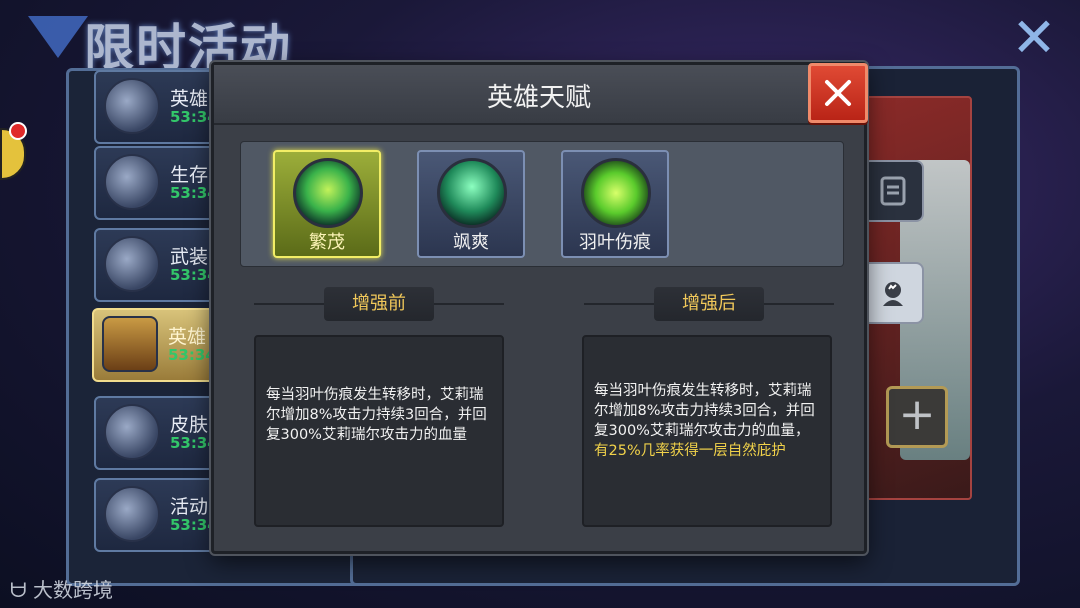 This screenshot has height=608, width=1080. I want to click on talent-label: 飒爽, so click(471, 242).